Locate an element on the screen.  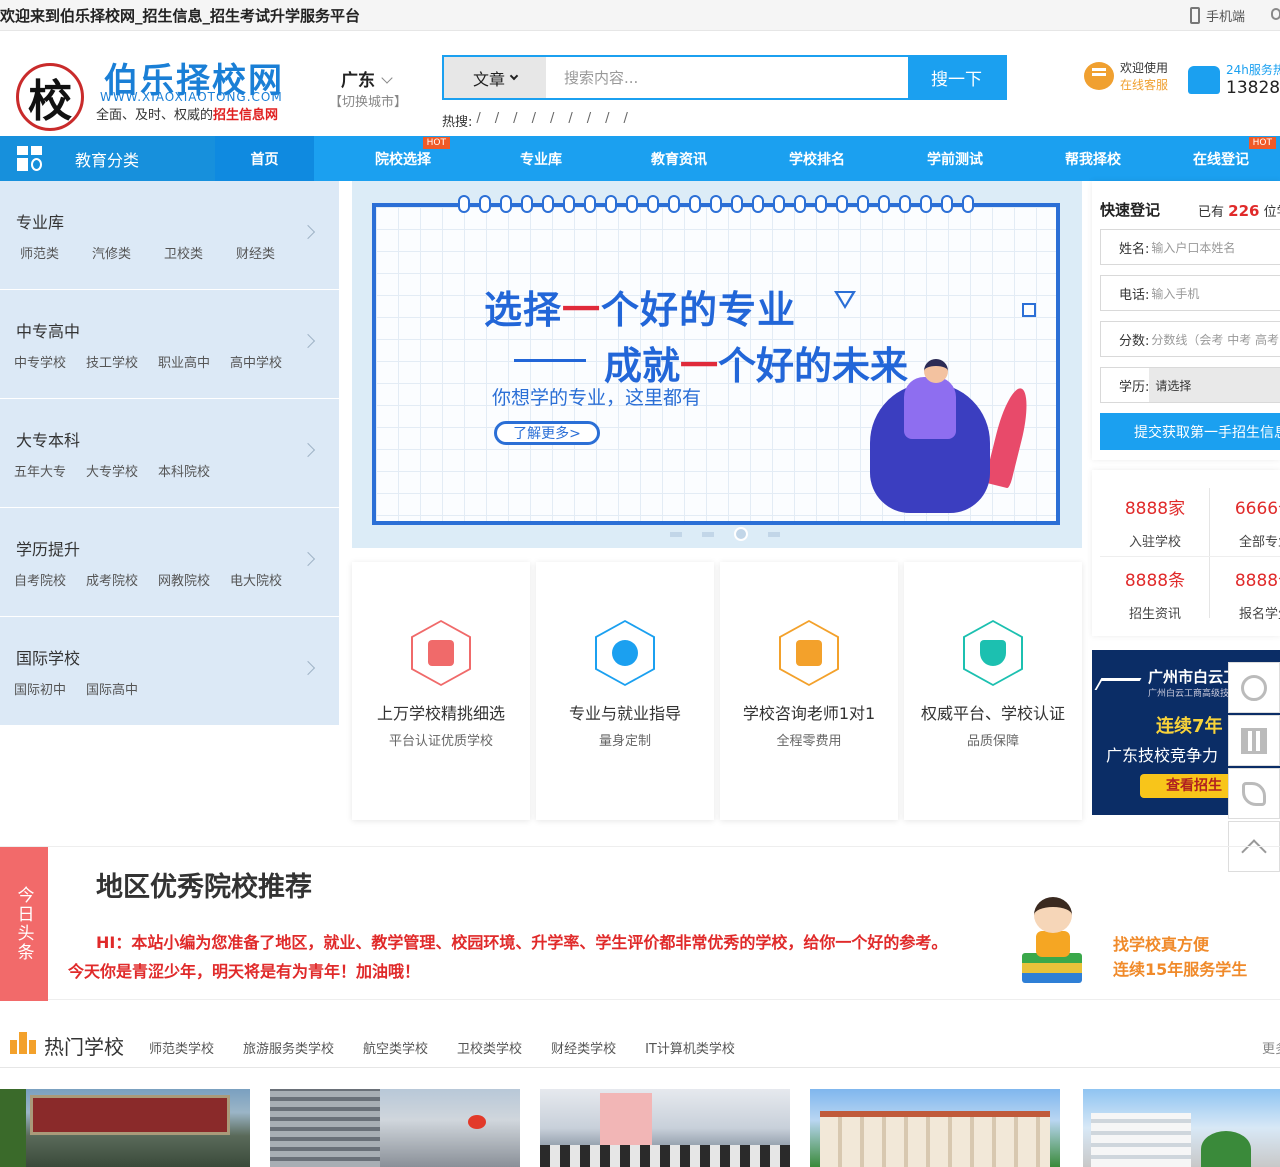
score-field: 分数: 分数线（会考 中考 高考 is located at coordinates (1190, 339).